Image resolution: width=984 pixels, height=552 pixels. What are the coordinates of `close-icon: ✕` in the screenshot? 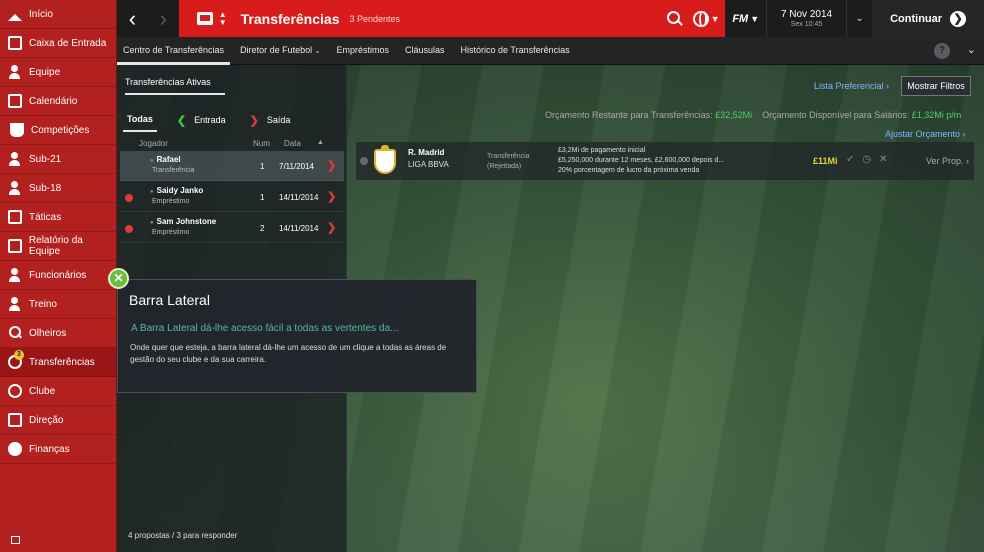 It's located at (118, 278).